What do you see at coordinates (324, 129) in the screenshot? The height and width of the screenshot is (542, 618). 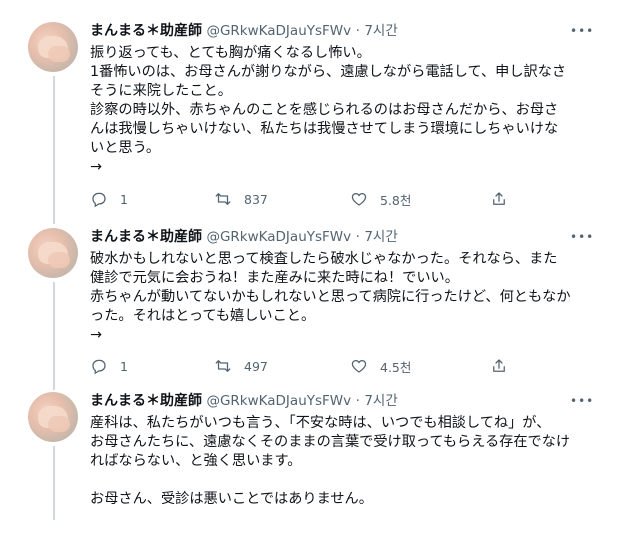 I see `tweet-line: んは我慢しちゃいけない、私たちは我慢させてしまう環境にしちゃいけな` at bounding box center [324, 129].